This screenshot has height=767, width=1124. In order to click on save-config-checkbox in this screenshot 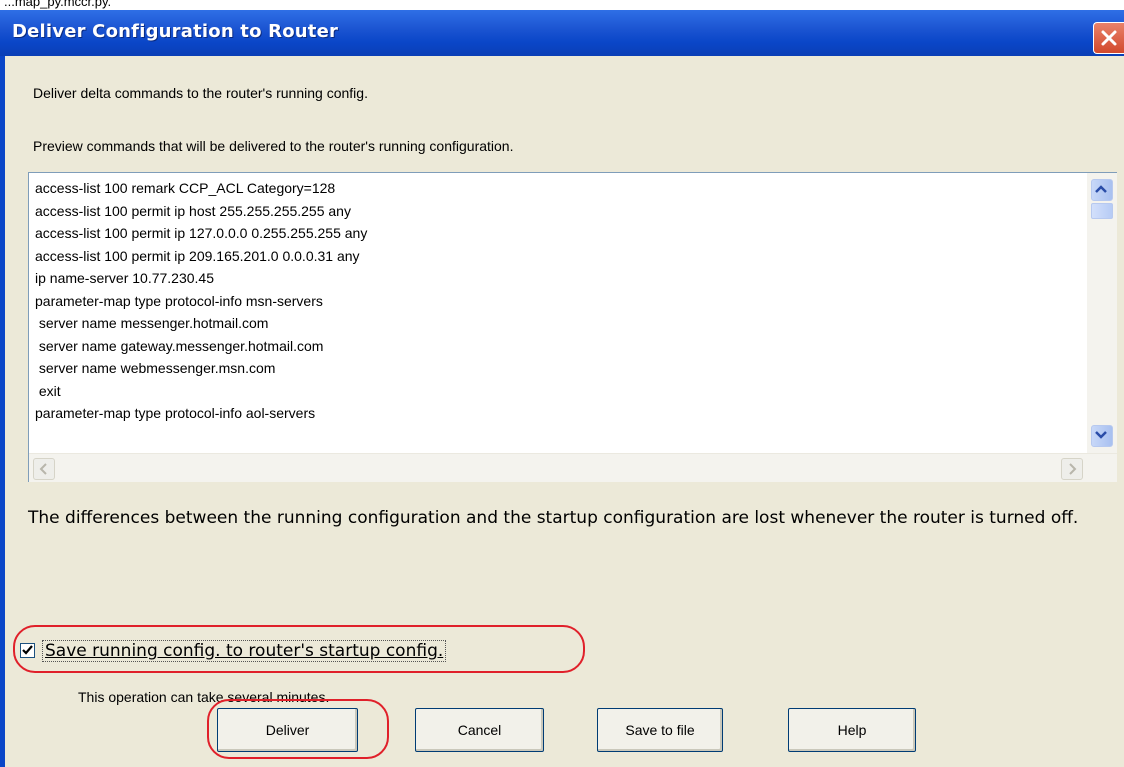, I will do `click(27, 650)`.